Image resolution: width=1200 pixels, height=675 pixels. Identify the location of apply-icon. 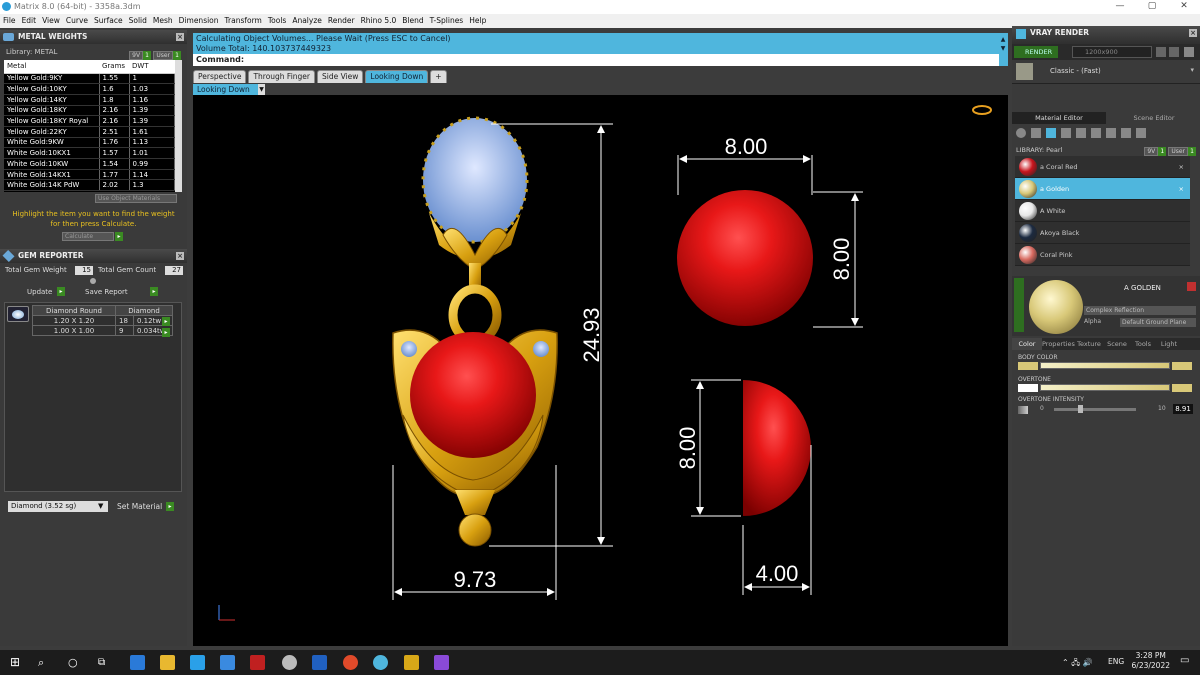
(1111, 133).